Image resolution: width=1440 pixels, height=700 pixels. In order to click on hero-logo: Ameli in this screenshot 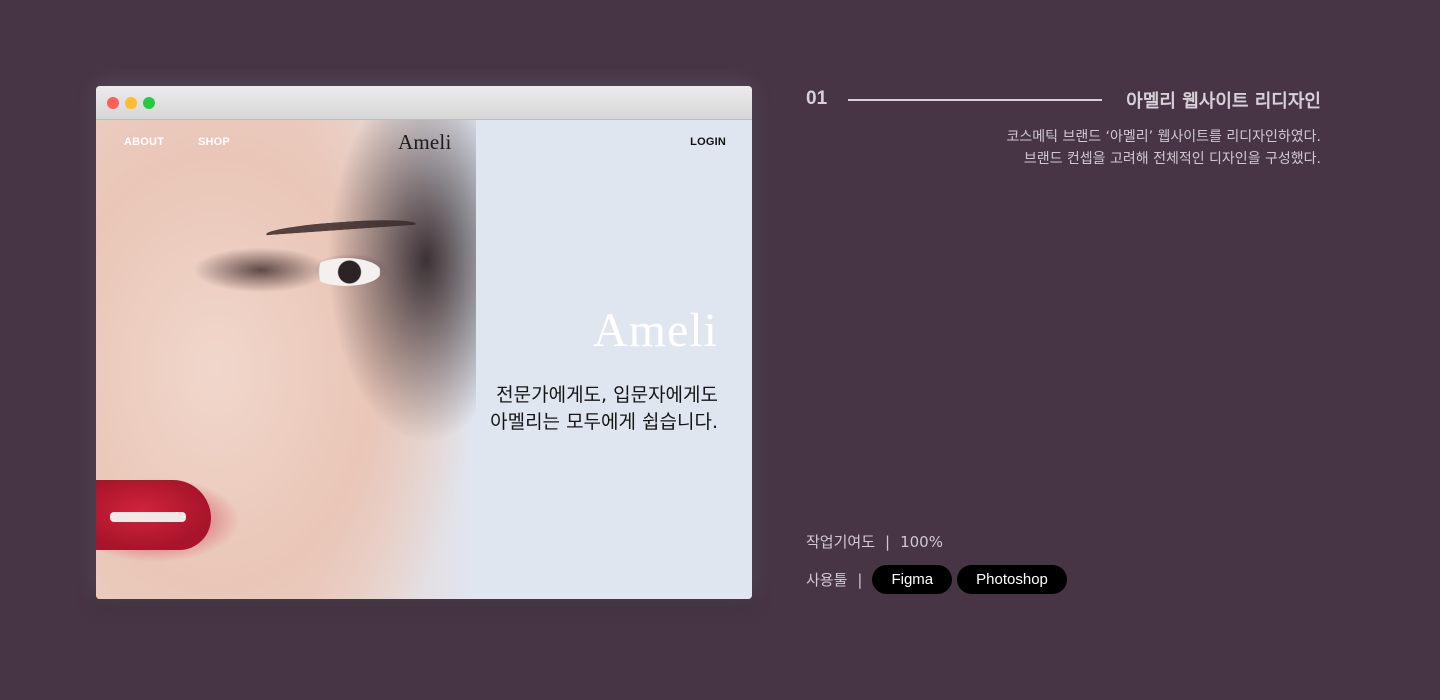, I will do `click(655, 330)`.